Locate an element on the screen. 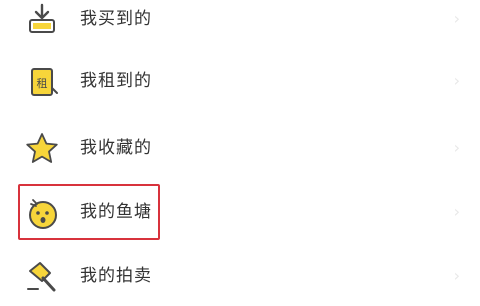  fishpond-face-icon is located at coordinates (42, 213).